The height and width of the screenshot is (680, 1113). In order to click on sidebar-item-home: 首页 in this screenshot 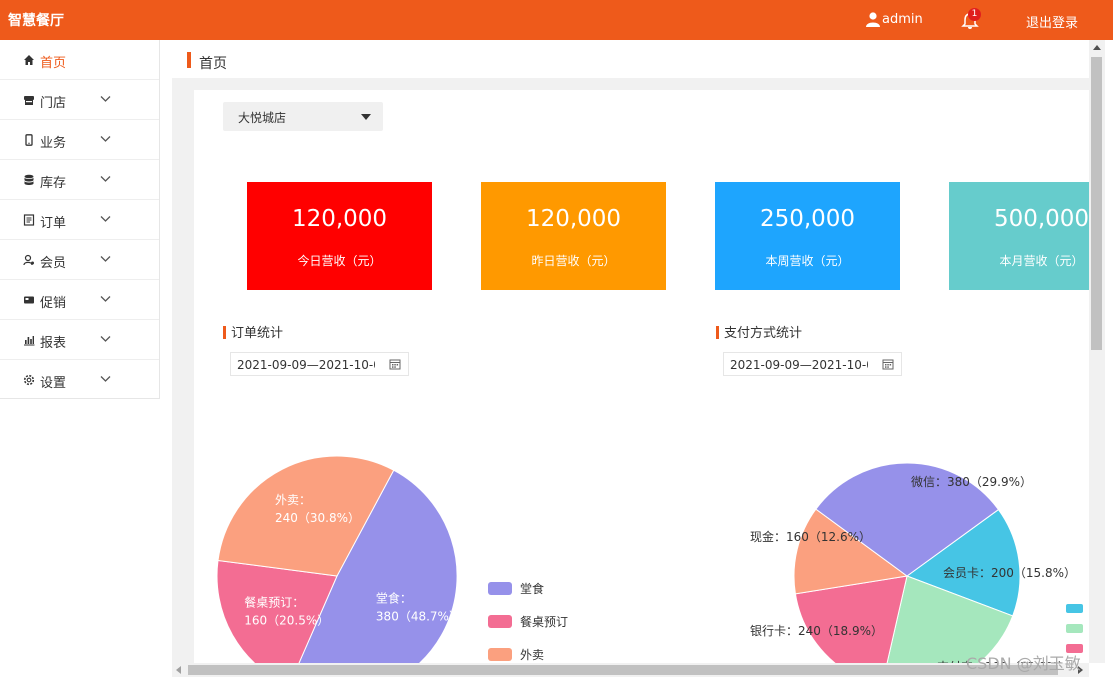, I will do `click(79, 60)`.